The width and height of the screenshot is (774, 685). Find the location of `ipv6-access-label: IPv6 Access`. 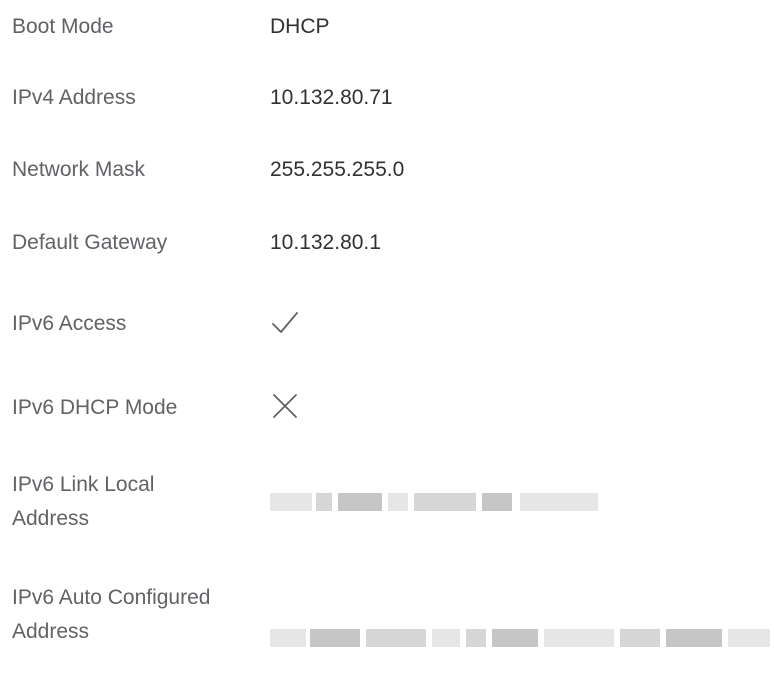

ipv6-access-label: IPv6 Access is located at coordinates (69, 323).